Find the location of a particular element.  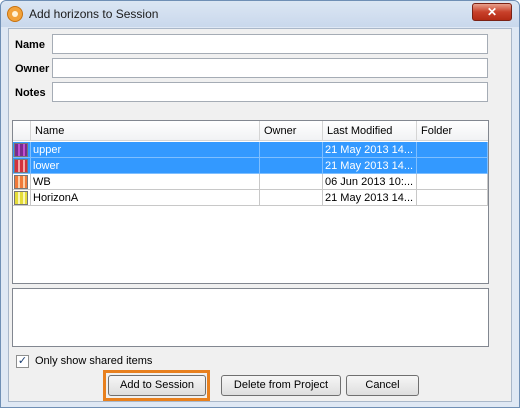

delete-from-project-button: Delete from Project is located at coordinates (281, 385).